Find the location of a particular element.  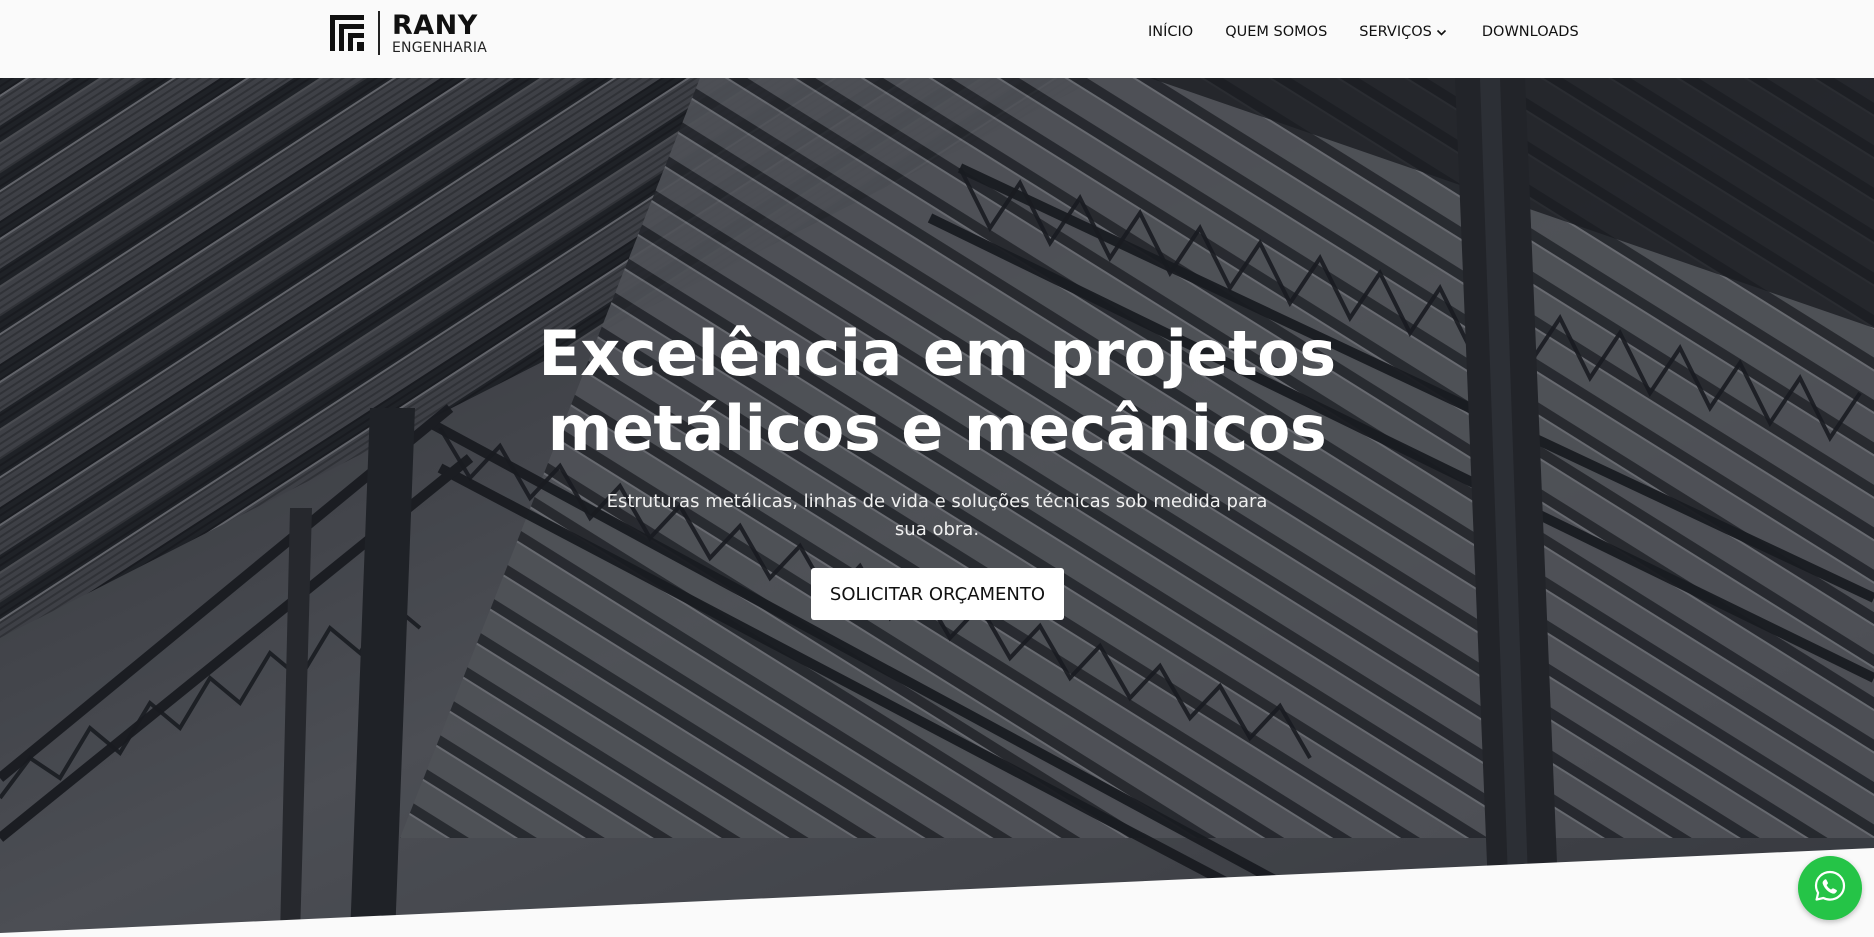

main-nav: INÍCIO QUEM SOMOS SERVIÇOS DOWNLOADS is located at coordinates (1363, 32).